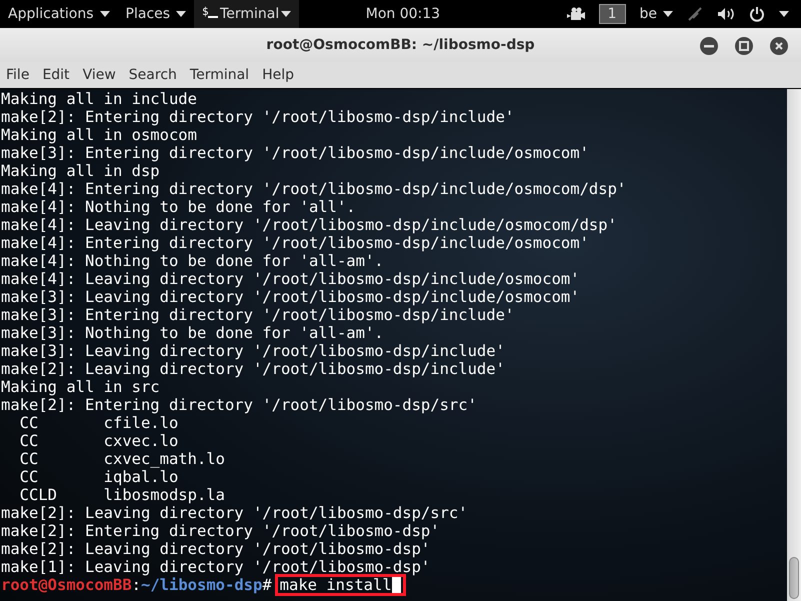  I want to click on power-icon, so click(757, 14).